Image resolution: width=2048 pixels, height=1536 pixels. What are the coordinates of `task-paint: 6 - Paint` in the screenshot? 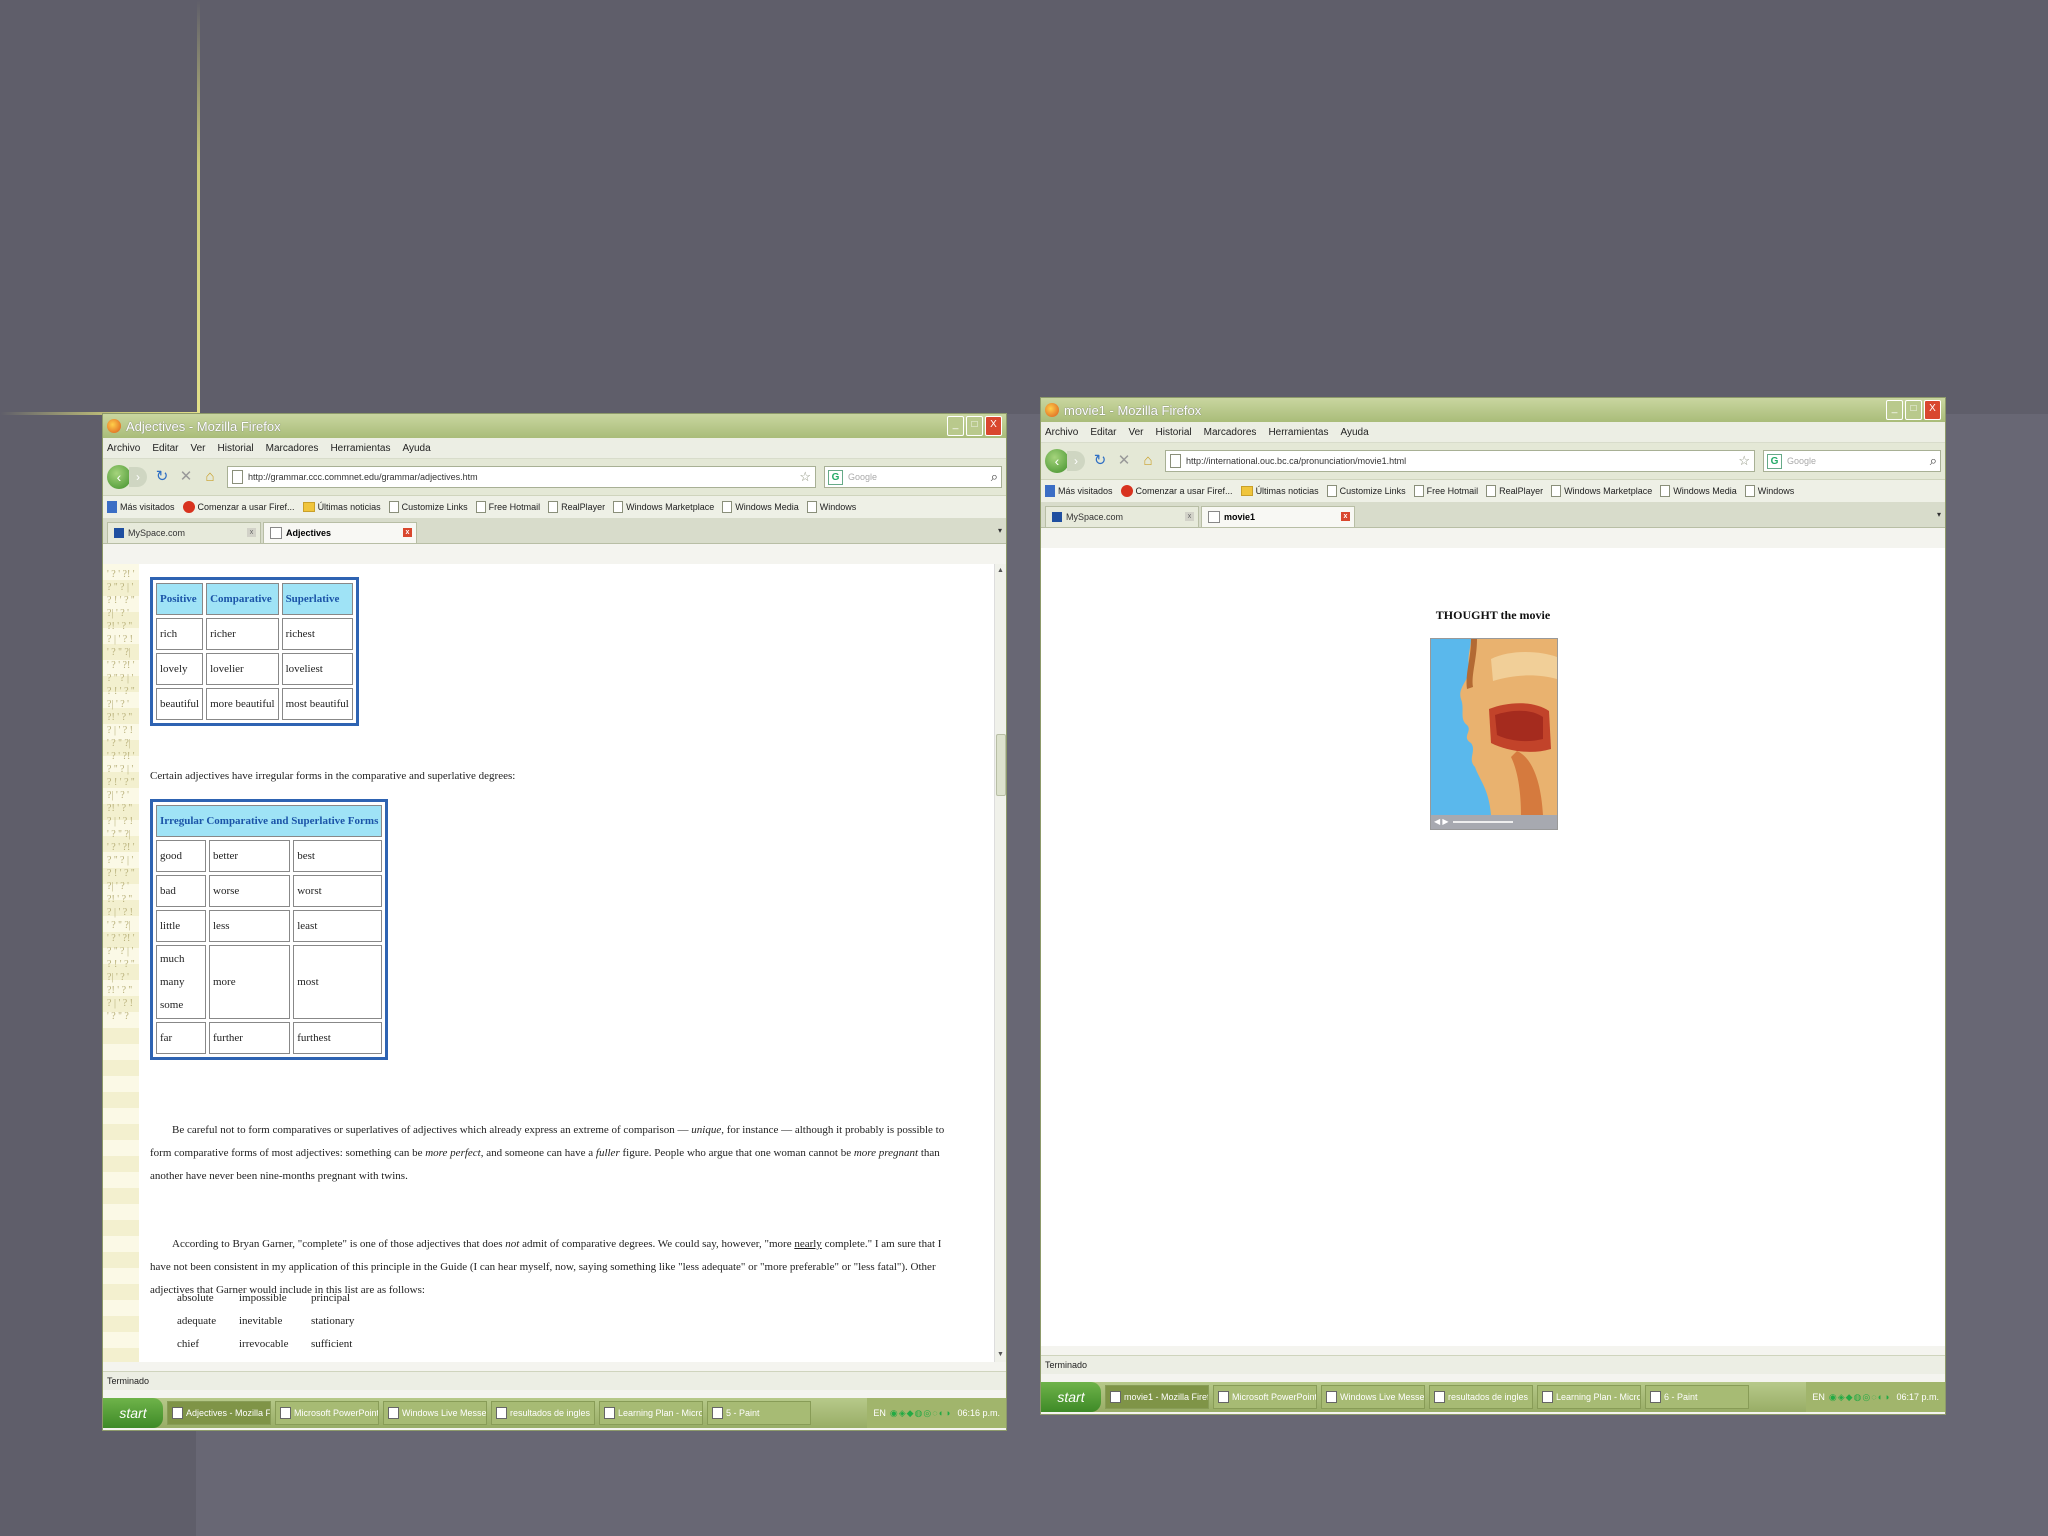 It's located at (1697, 1397).